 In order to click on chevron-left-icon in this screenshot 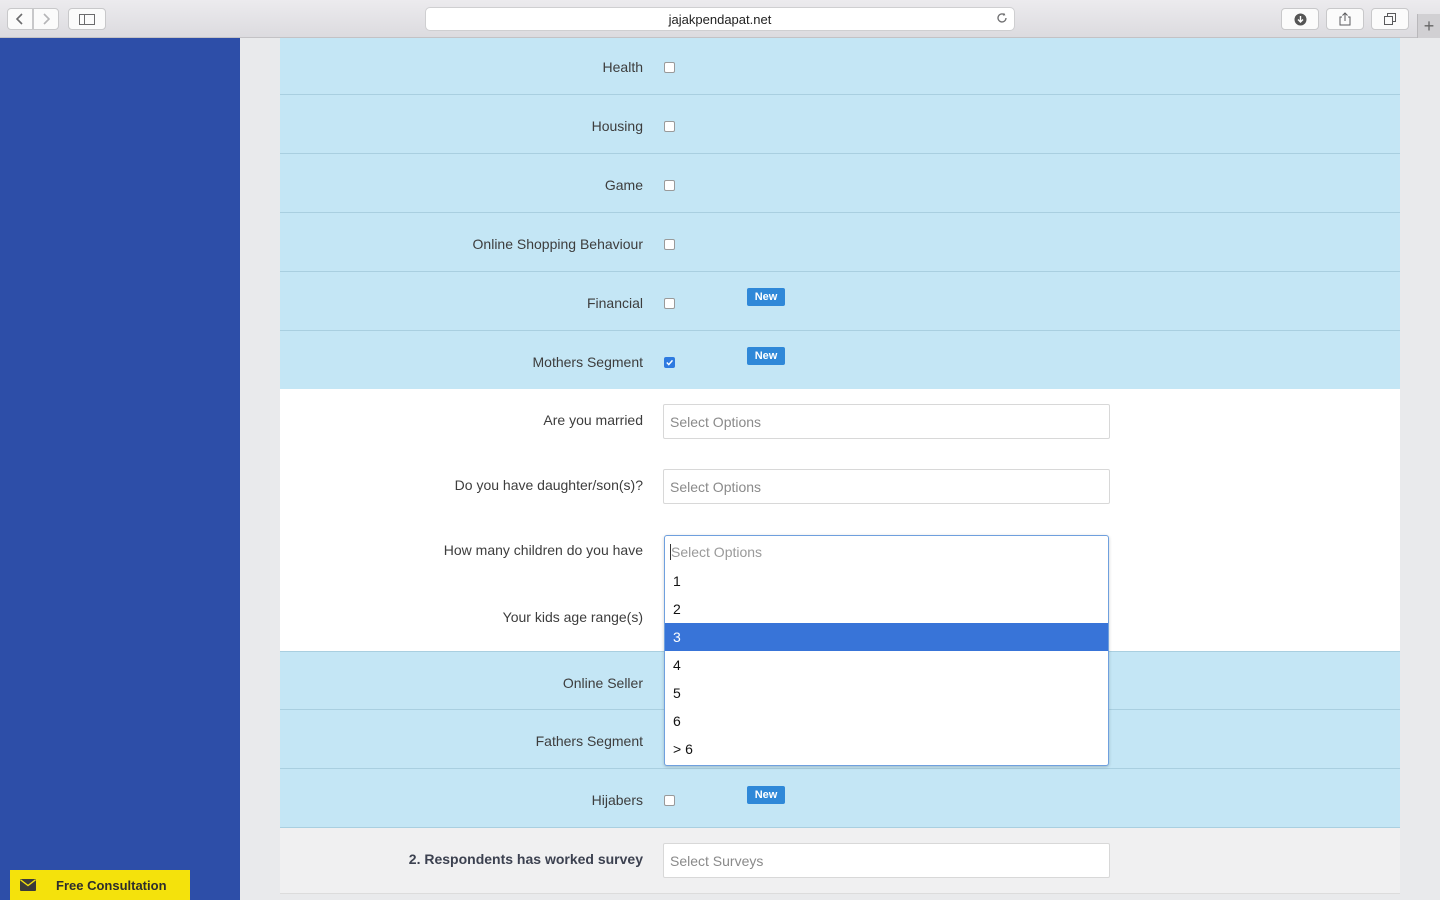, I will do `click(19, 19)`.